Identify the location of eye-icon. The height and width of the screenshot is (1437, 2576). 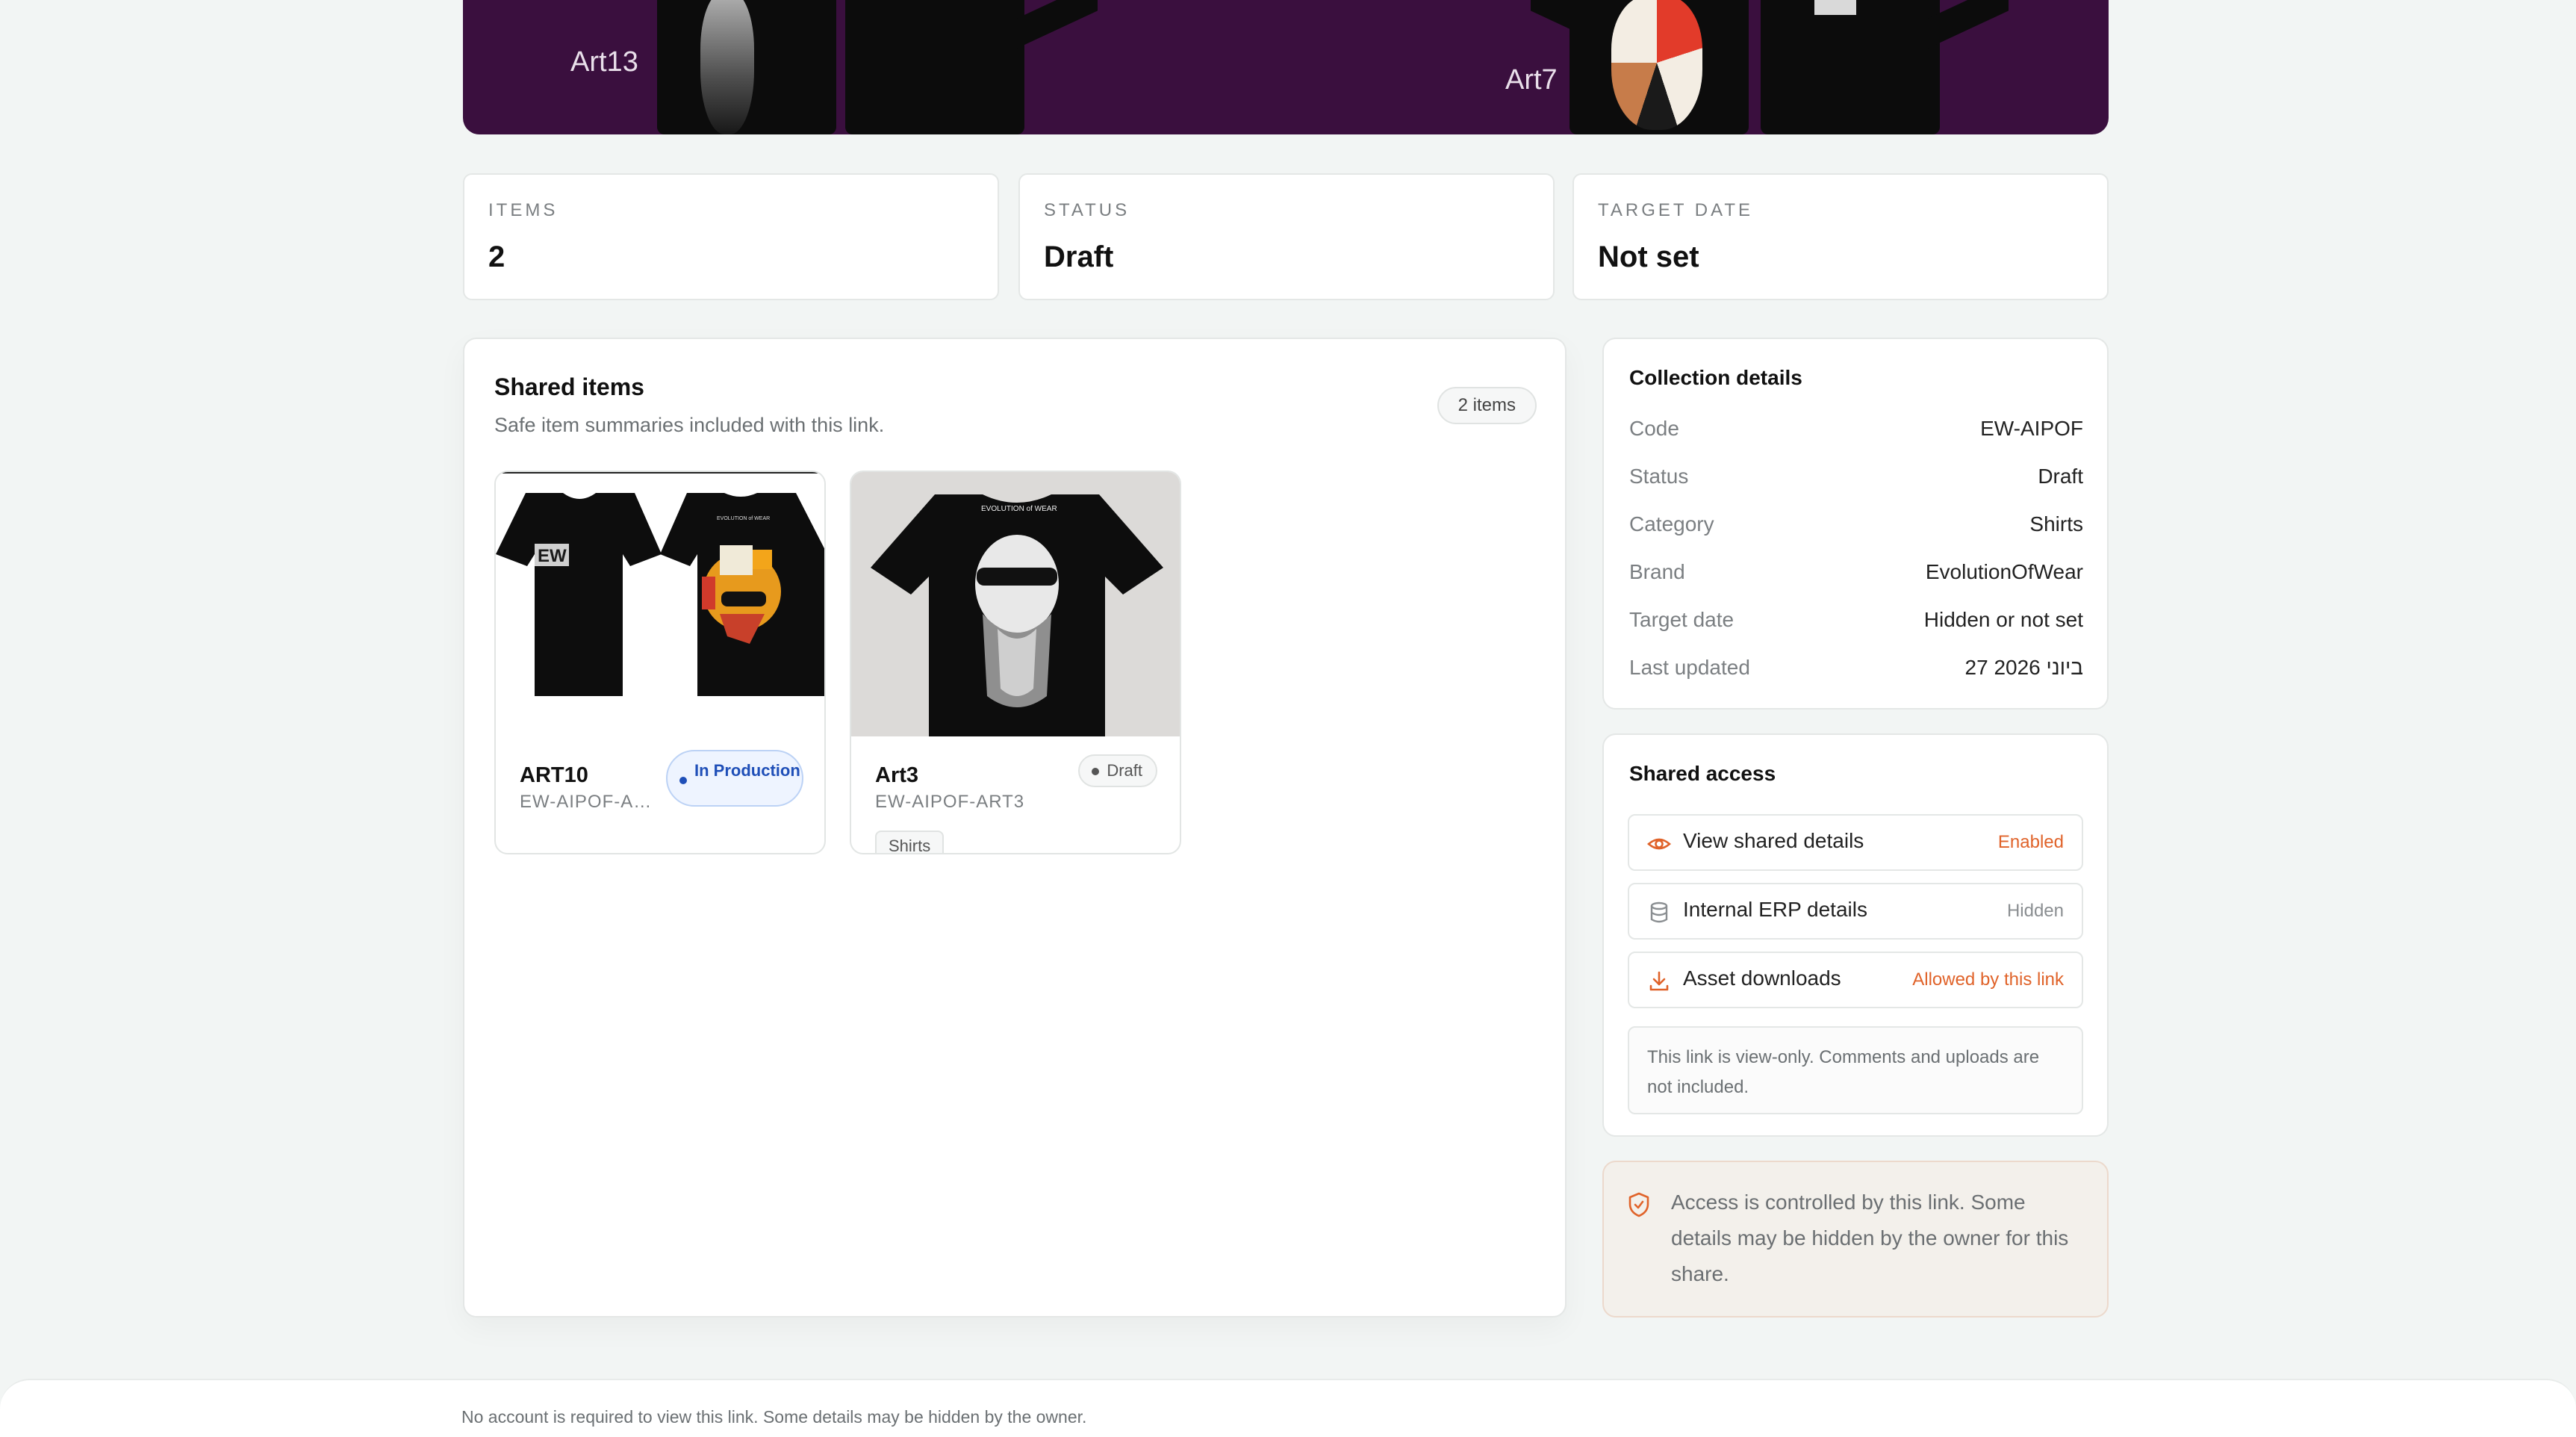
(1659, 844).